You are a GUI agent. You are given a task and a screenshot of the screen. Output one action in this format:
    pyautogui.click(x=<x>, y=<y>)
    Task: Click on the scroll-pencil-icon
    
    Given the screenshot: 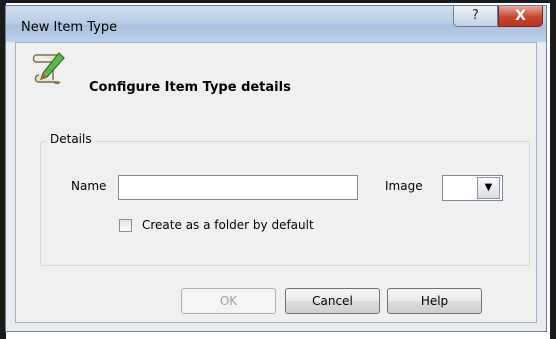 What is the action you would take?
    pyautogui.click(x=48, y=68)
    